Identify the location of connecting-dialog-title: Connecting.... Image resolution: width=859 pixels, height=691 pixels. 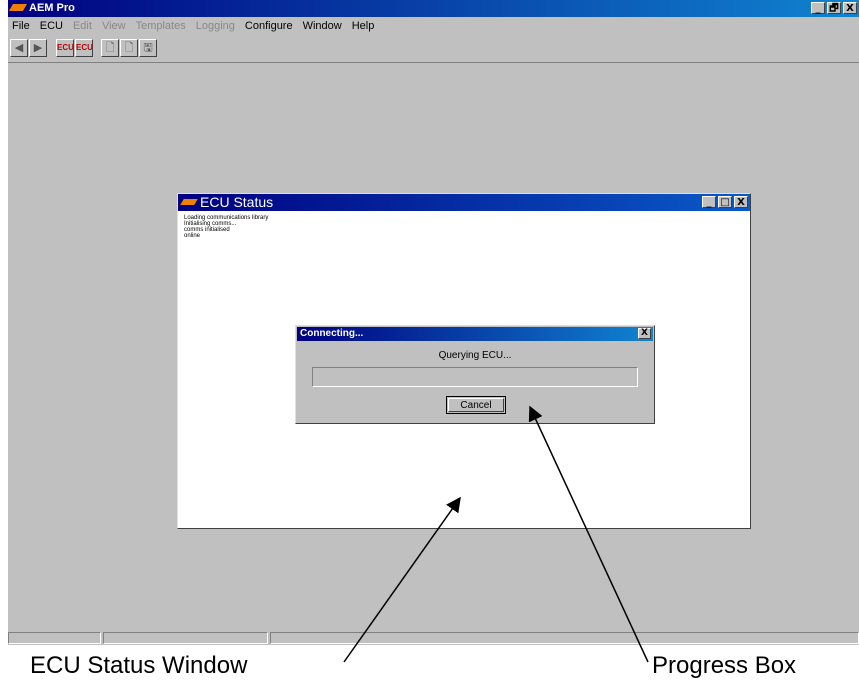
(332, 333).